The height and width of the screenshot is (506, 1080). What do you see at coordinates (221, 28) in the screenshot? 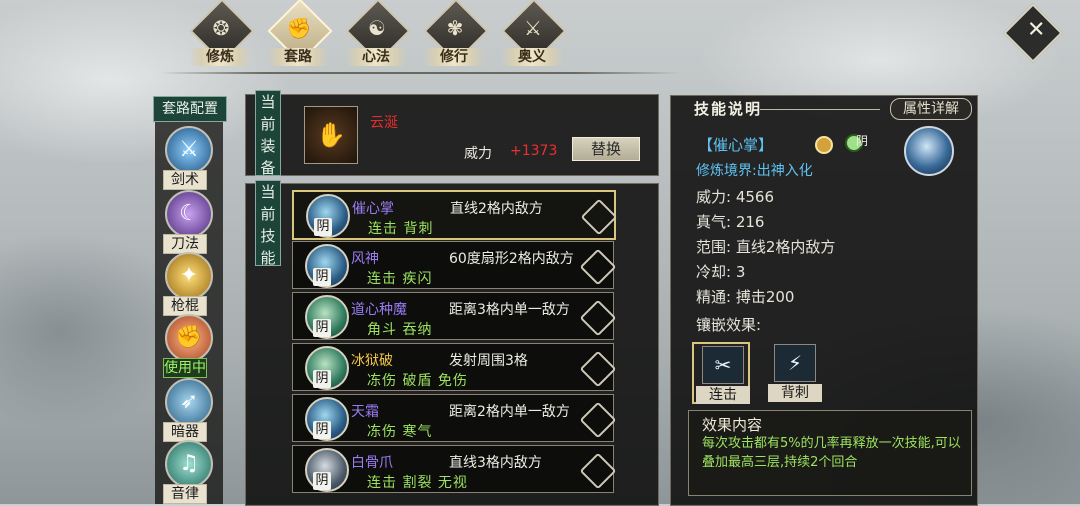
I see `spiral-icon: ❂` at bounding box center [221, 28].